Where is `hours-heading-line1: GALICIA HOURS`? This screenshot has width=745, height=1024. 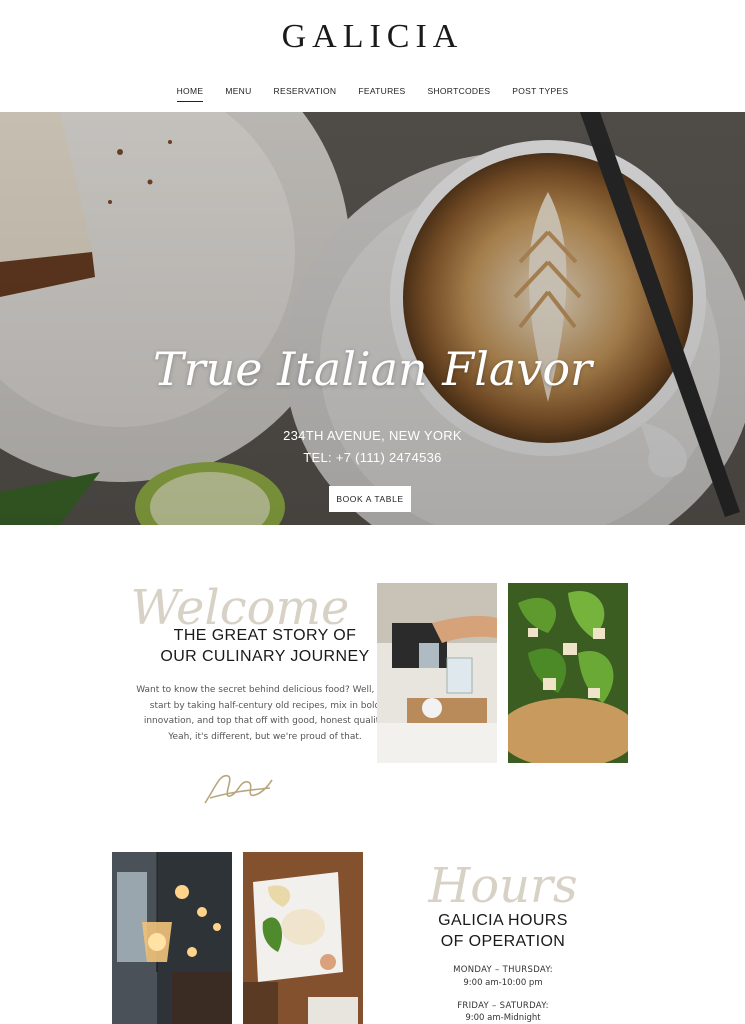 hours-heading-line1: GALICIA HOURS is located at coordinates (503, 920).